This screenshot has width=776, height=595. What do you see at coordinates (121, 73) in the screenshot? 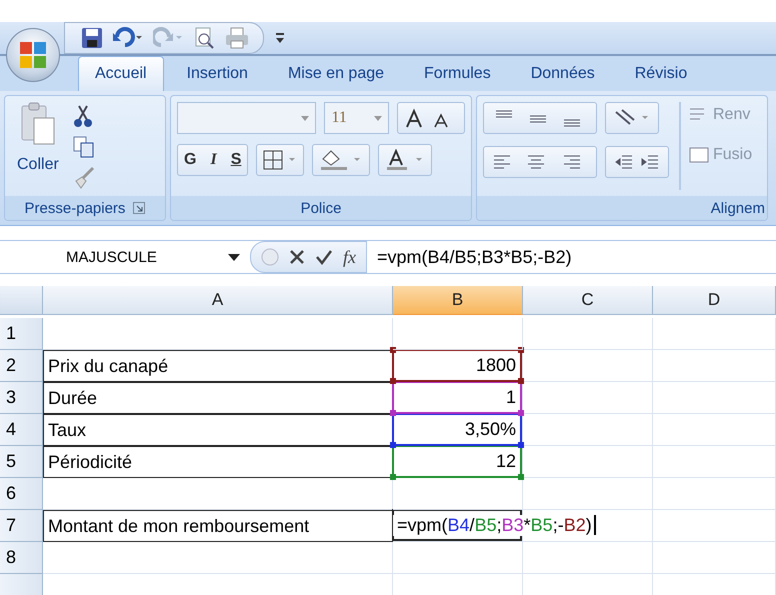
I see `ribbon-tab: Accueil` at bounding box center [121, 73].